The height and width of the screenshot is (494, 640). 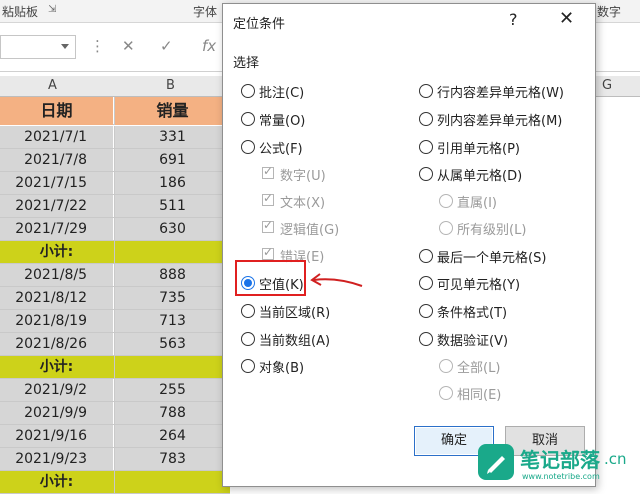 I want to click on header-sales: 销量, so click(x=172, y=111).